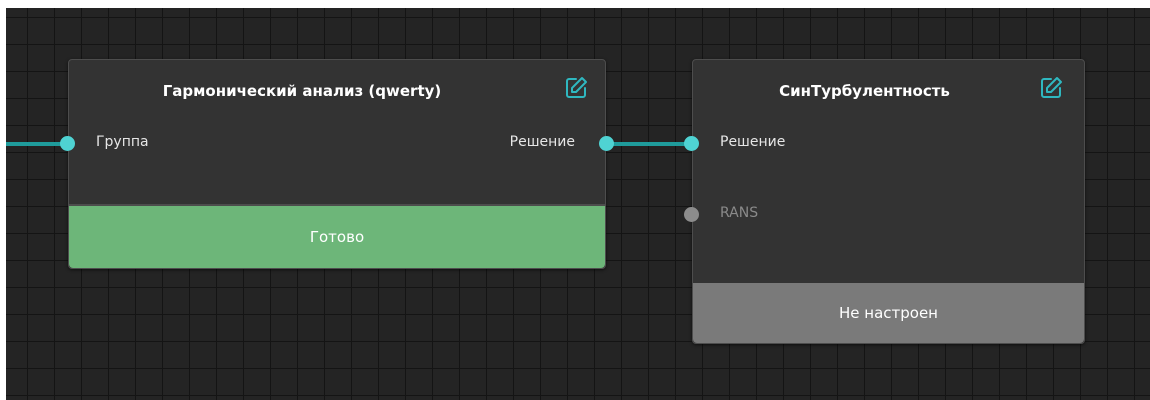 This screenshot has height=400, width=1150. I want to click on node-title: Гармонический анализ (qwerty), so click(302, 91).